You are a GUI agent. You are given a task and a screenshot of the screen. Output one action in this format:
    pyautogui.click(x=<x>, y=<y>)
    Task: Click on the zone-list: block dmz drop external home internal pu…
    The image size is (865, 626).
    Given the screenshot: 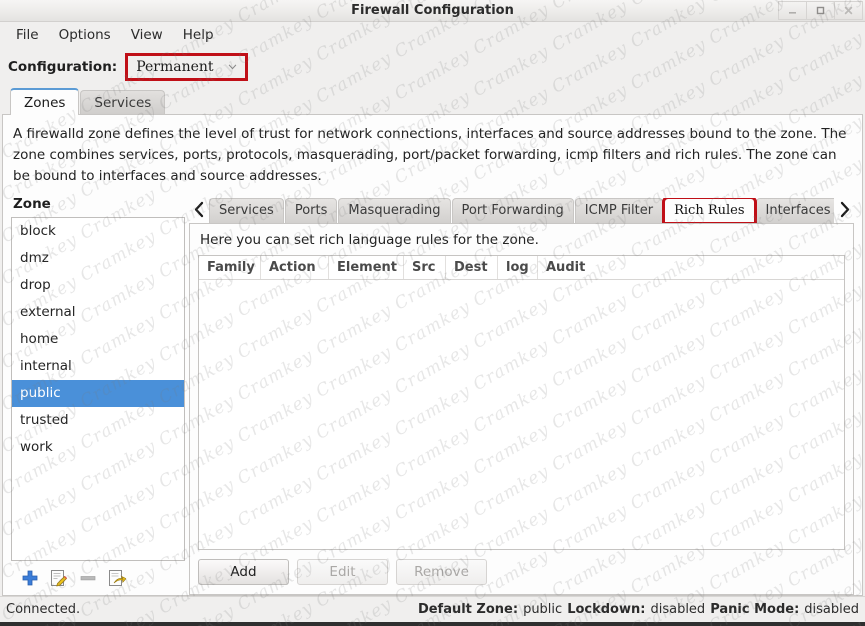 What is the action you would take?
    pyautogui.click(x=98, y=388)
    